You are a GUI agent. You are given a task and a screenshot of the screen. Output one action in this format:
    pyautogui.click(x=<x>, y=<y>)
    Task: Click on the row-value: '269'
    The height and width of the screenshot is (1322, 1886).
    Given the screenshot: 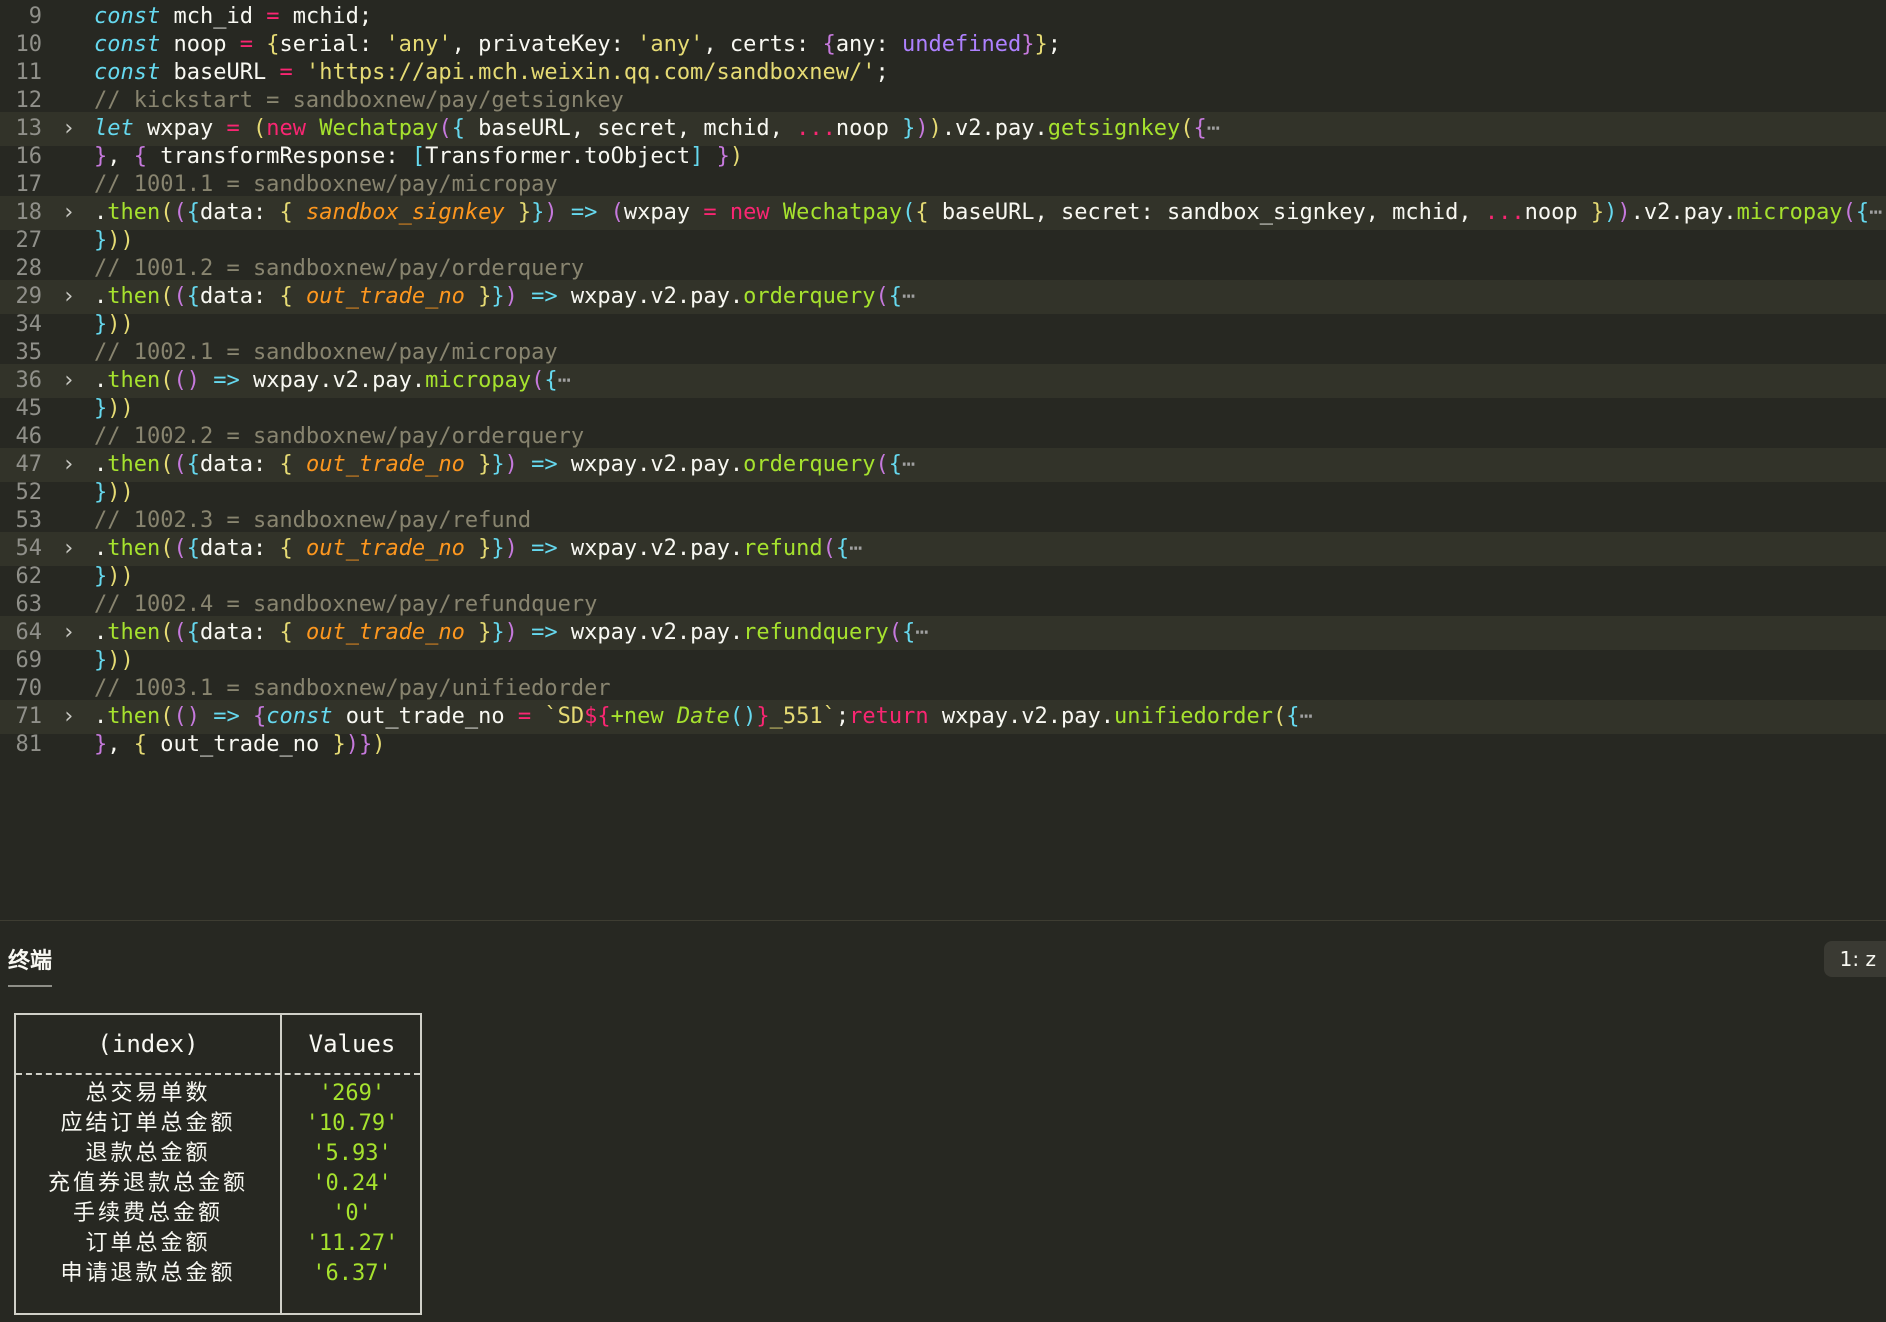 What is the action you would take?
    pyautogui.click(x=352, y=1093)
    